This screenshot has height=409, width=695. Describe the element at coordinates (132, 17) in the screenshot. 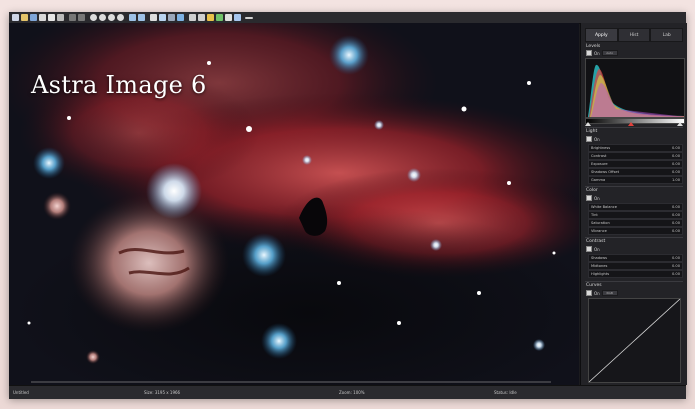

I see `rotate-icon` at that location.